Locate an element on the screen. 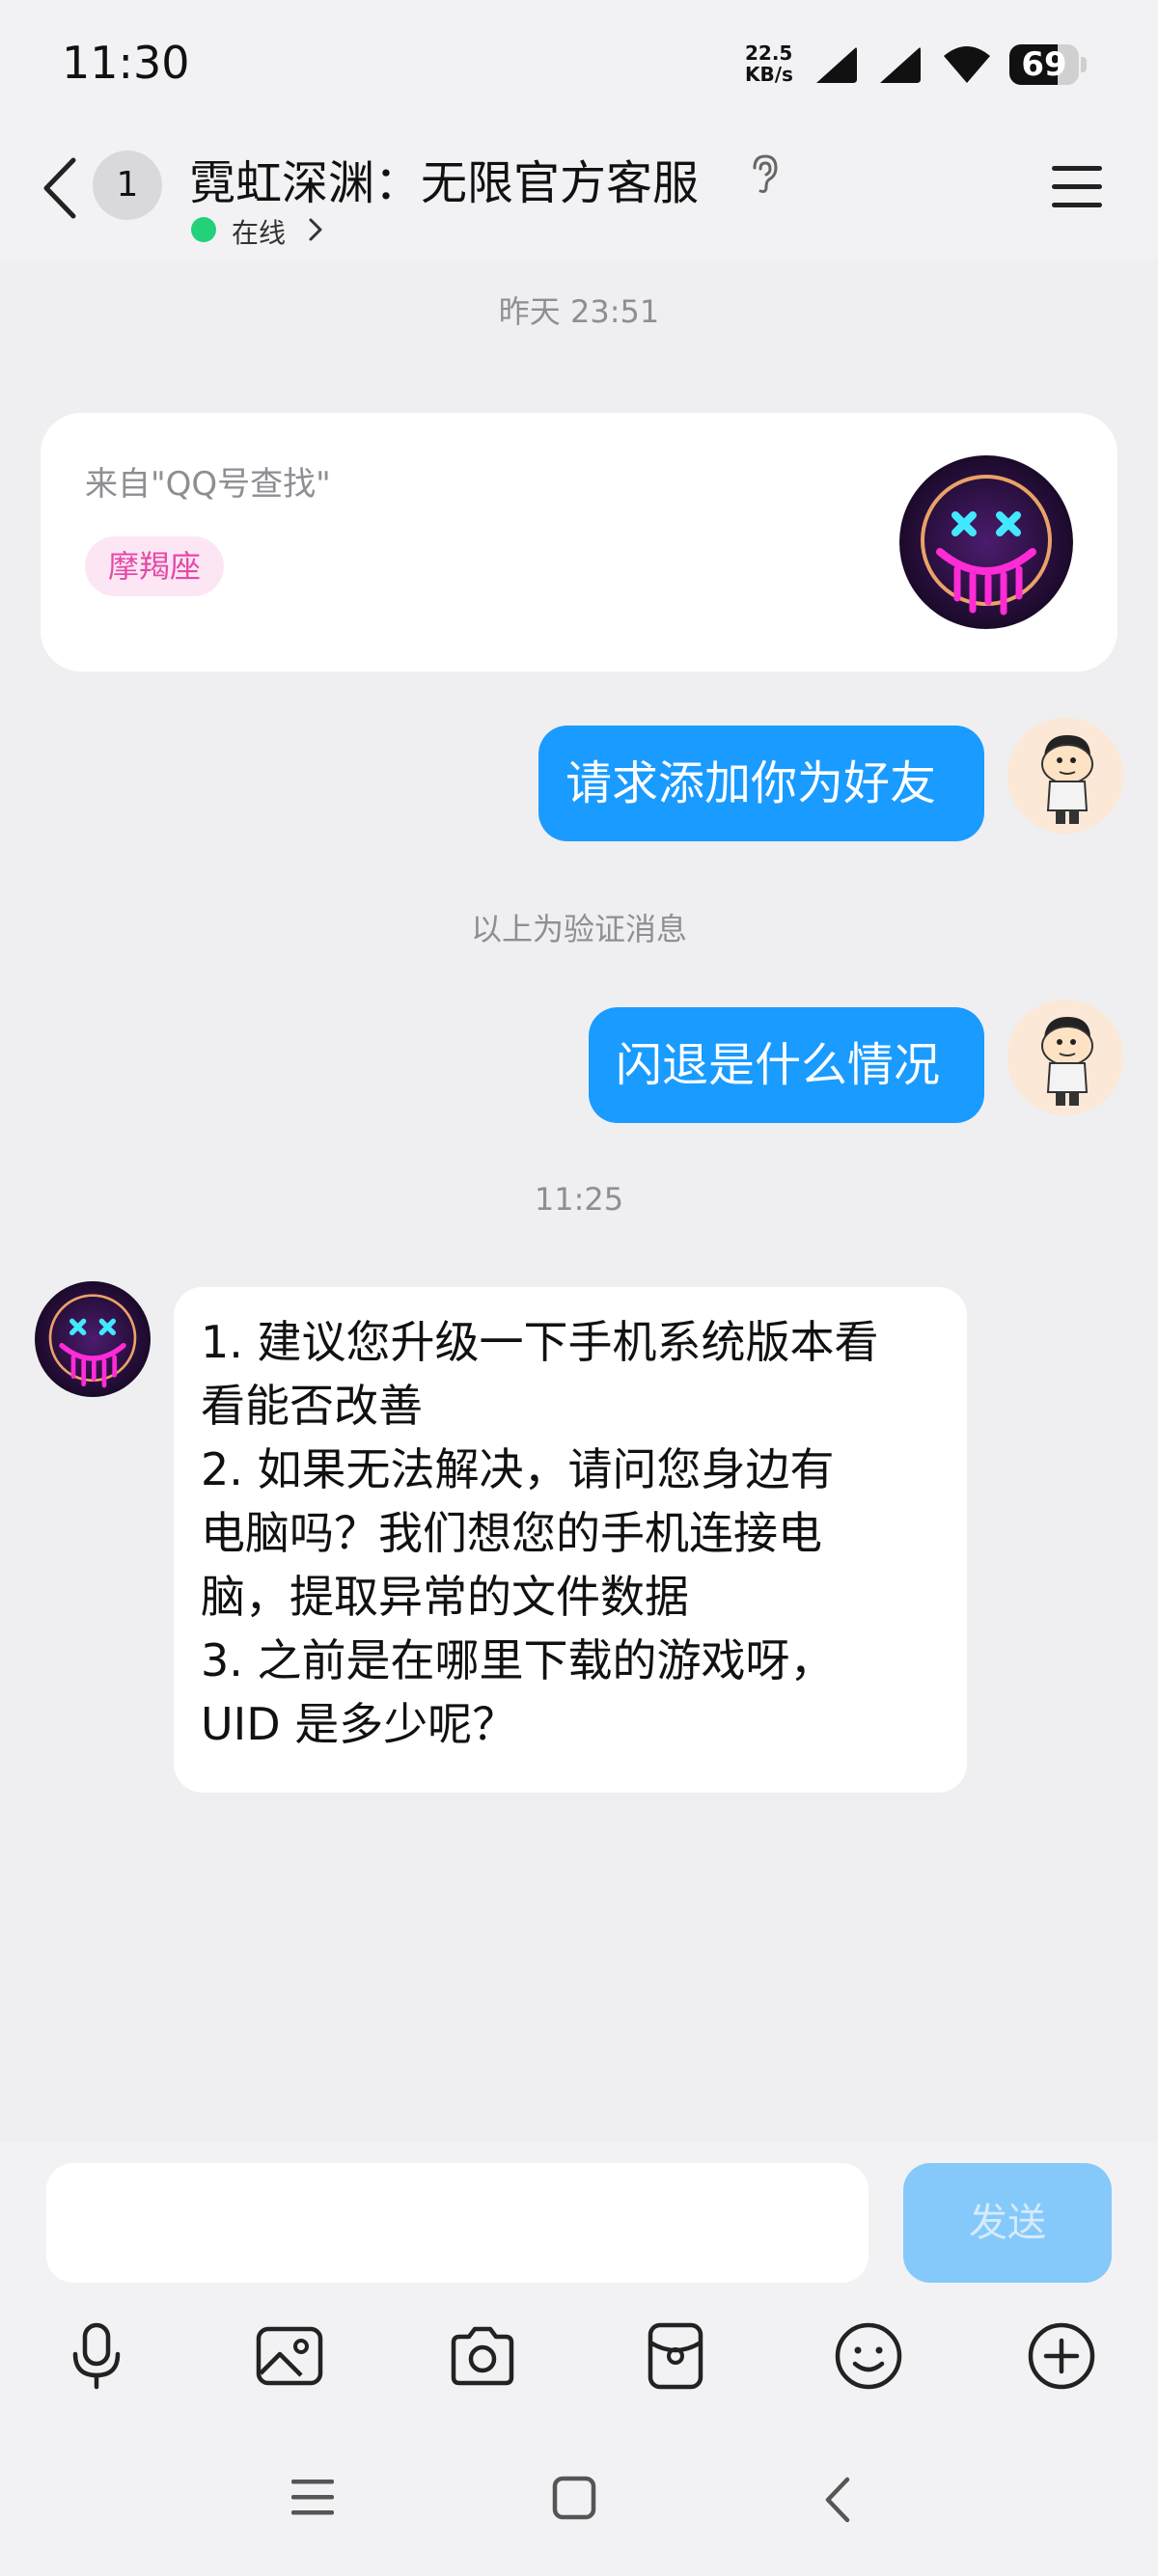 This screenshot has height=2576, width=1158. message-line: 脑，提取异常的文件数据 is located at coordinates (445, 1597).